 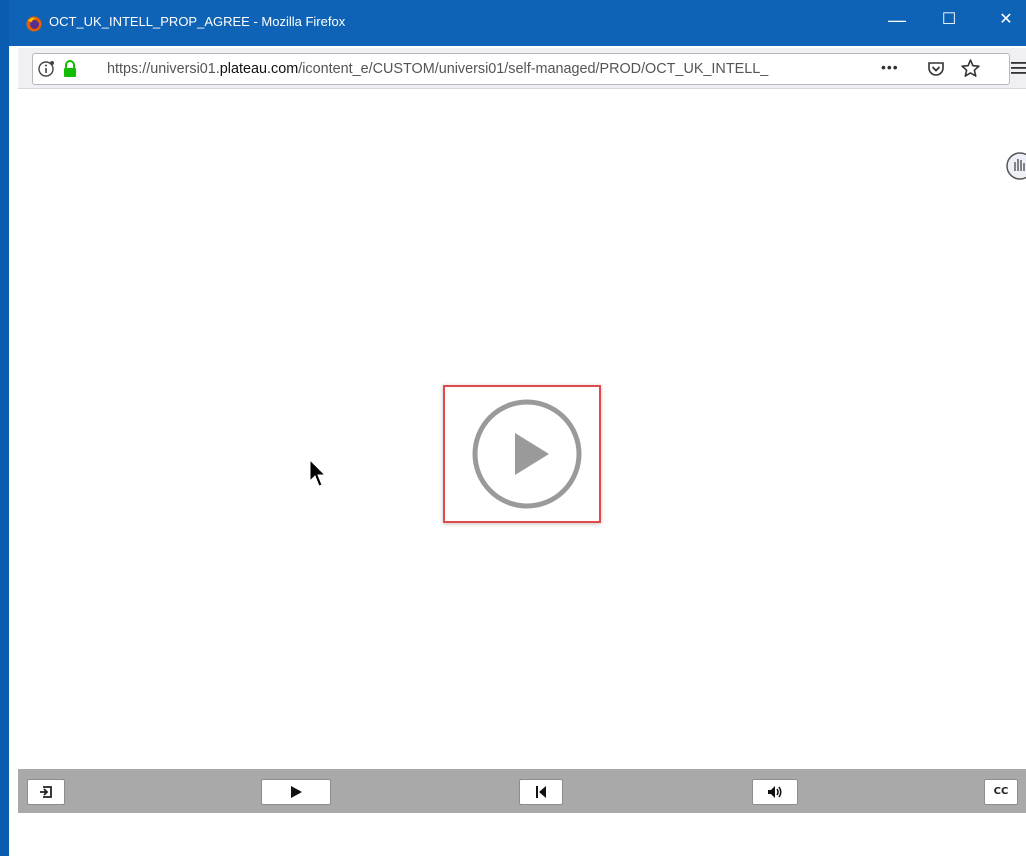 What do you see at coordinates (890, 67) in the screenshot?
I see `page-actions-button: •••` at bounding box center [890, 67].